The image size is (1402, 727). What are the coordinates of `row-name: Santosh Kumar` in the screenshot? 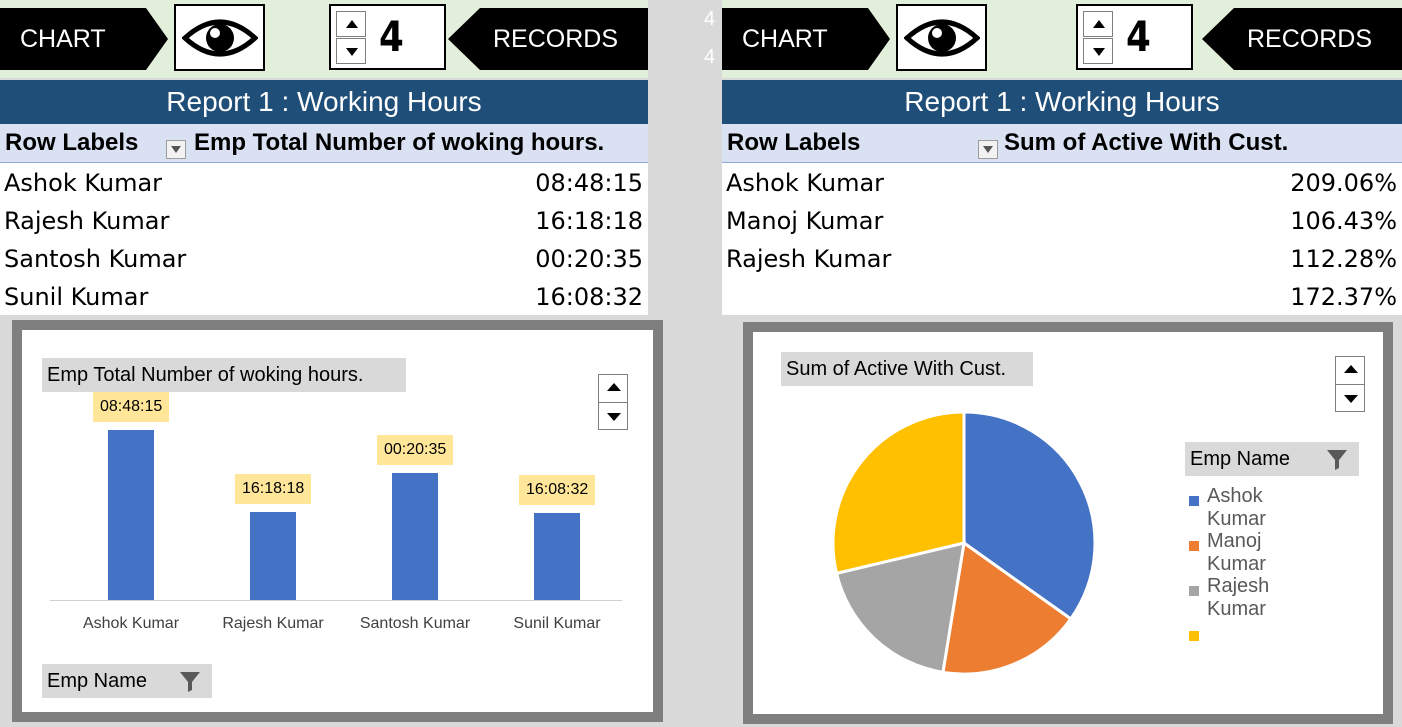 It's located at (95, 259).